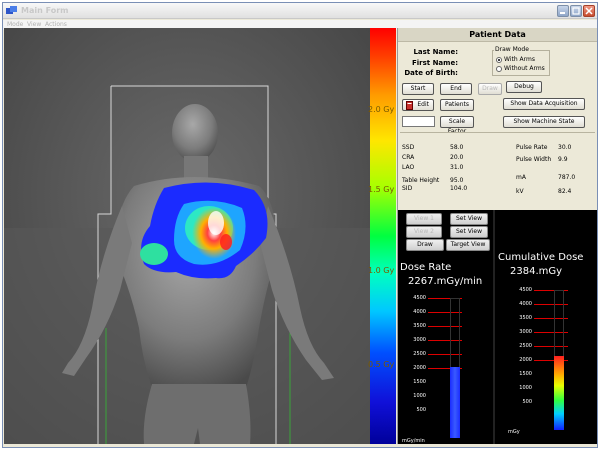 Image resolution: width=600 pixels, height=453 pixels. I want to click on set-view-1-button: Set View, so click(469, 219).